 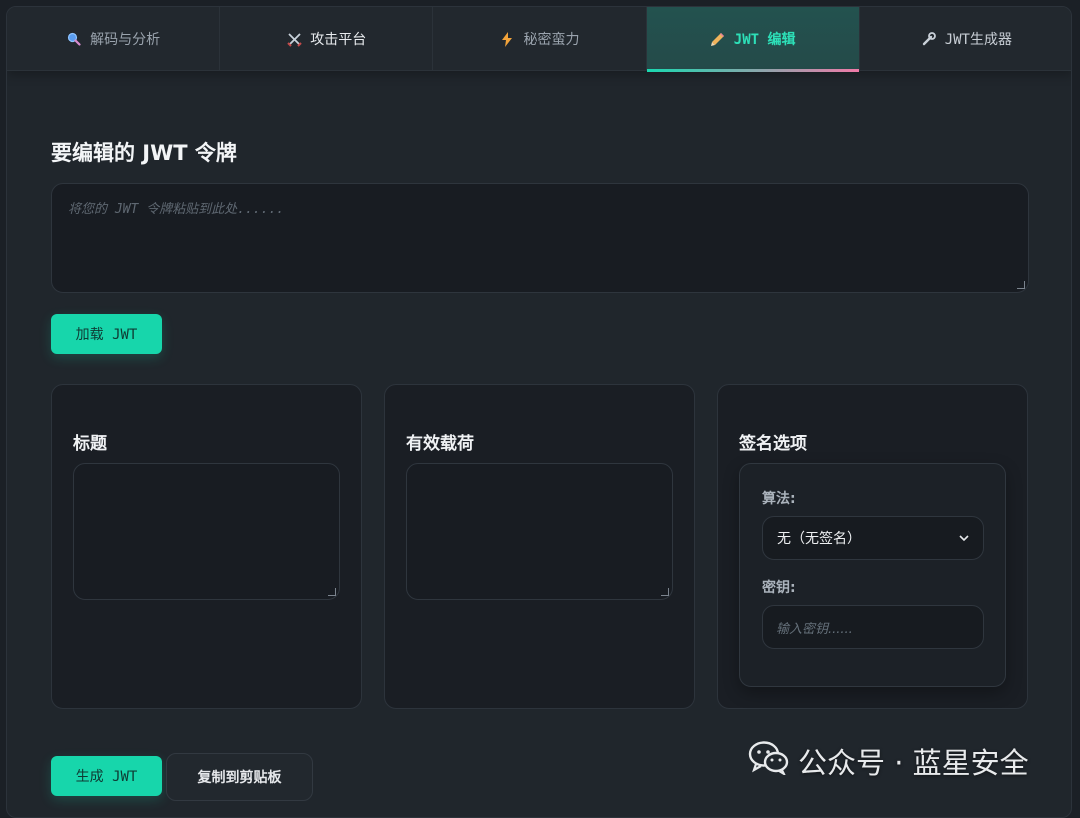 I want to click on tab-jwt-generator: JWT生成器, so click(x=965, y=39).